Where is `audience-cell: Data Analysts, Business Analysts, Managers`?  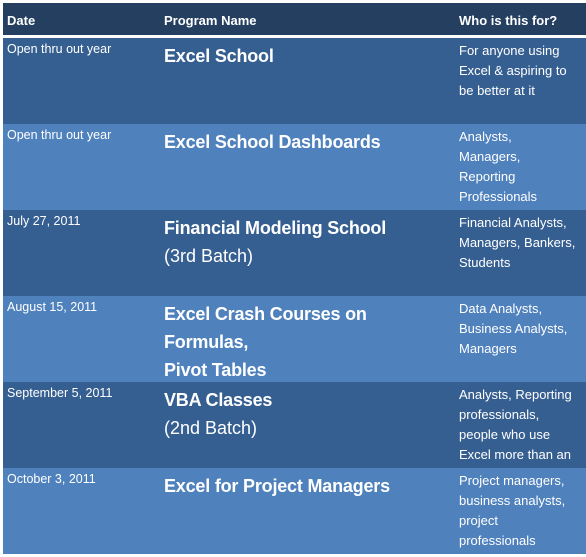 audience-cell: Data Analysts, Business Analysts, Managers is located at coordinates (519, 339).